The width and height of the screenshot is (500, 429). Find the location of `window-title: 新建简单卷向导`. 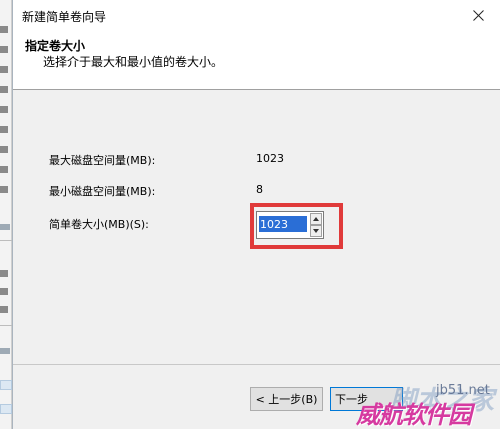

window-title: 新建简单卷向导 is located at coordinates (64, 17).